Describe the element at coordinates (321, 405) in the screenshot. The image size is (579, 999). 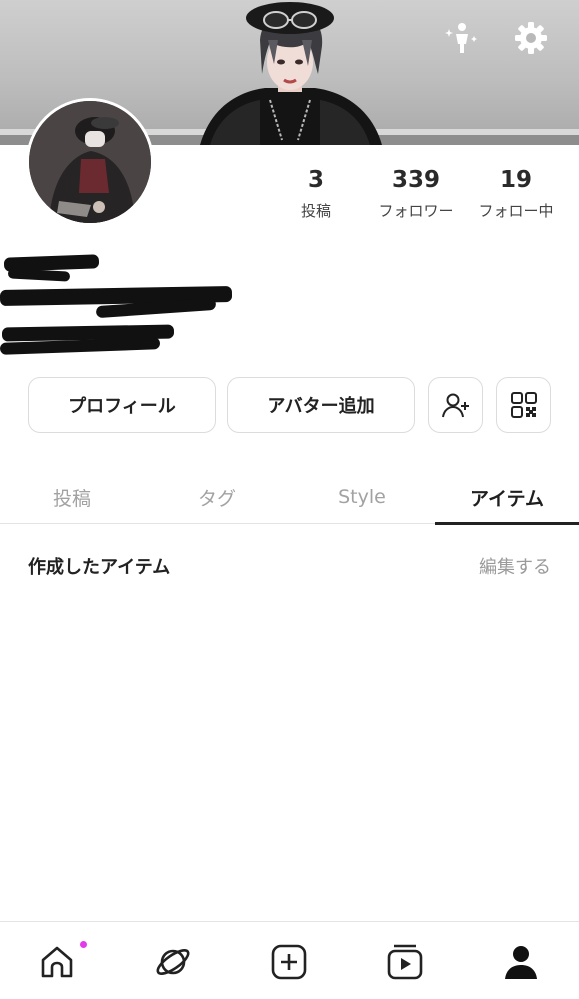
I see `add-avatar-button: アバター追加` at that location.